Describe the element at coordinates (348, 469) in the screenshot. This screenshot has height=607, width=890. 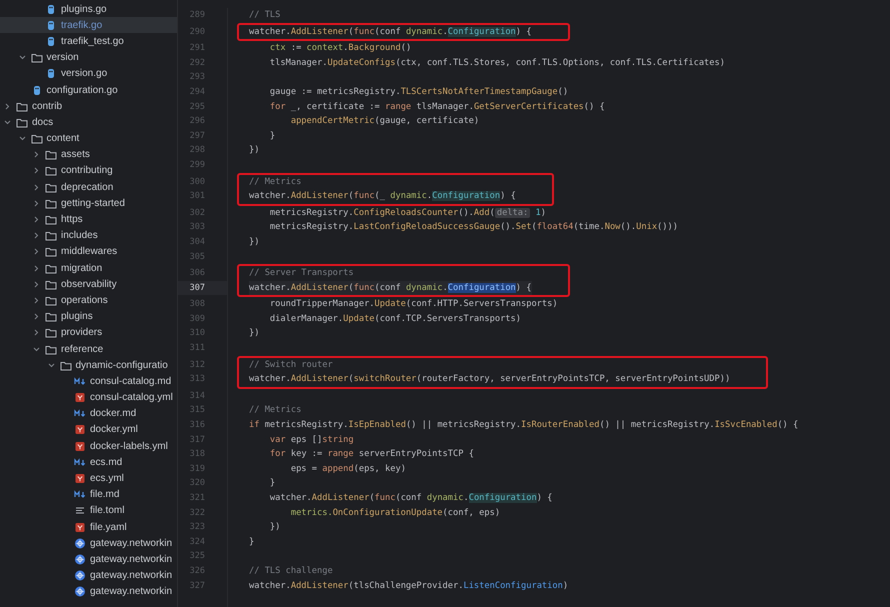
I see `code-line: eps = append(eps, key)` at that location.